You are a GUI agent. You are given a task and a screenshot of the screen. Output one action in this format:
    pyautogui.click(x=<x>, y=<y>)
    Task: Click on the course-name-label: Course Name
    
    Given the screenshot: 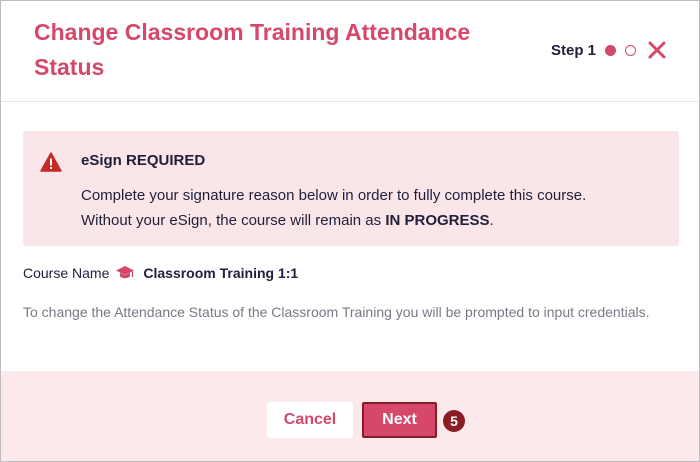 What is the action you would take?
    pyautogui.click(x=66, y=273)
    